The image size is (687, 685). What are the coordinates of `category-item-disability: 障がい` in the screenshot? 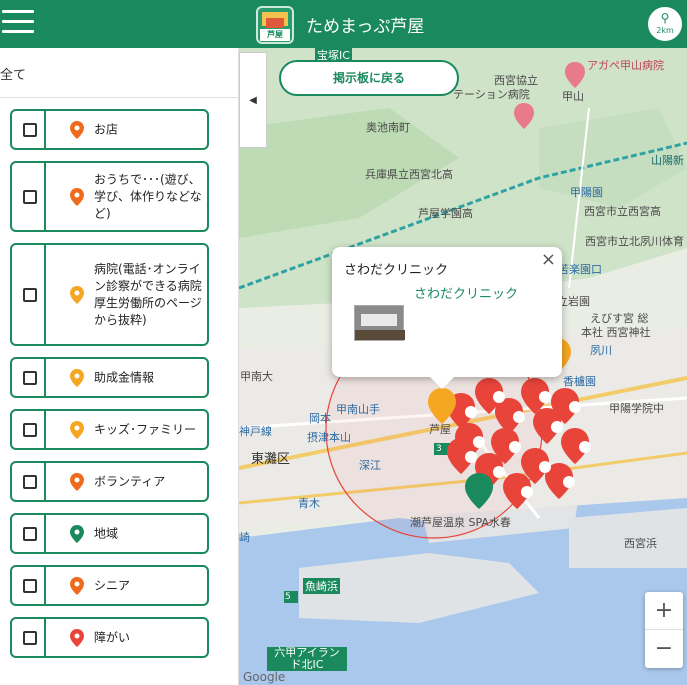 It's located at (109, 637).